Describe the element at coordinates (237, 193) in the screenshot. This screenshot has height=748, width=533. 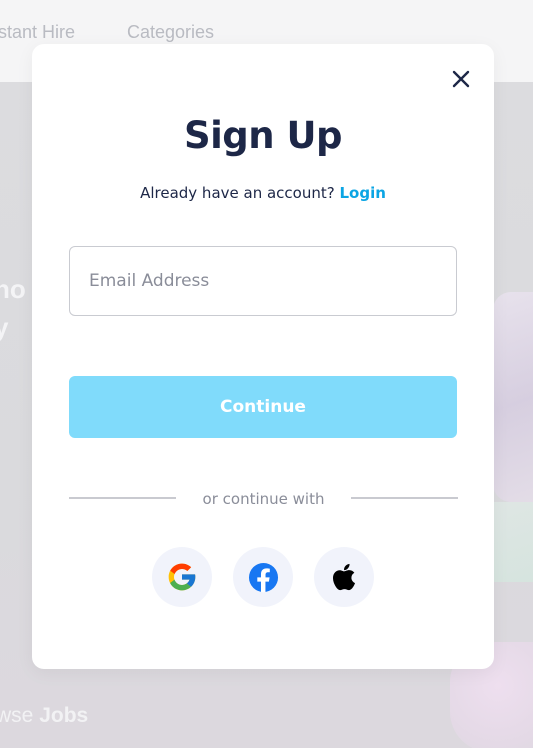
I see `login-prompt-text: Already have an account?` at that location.